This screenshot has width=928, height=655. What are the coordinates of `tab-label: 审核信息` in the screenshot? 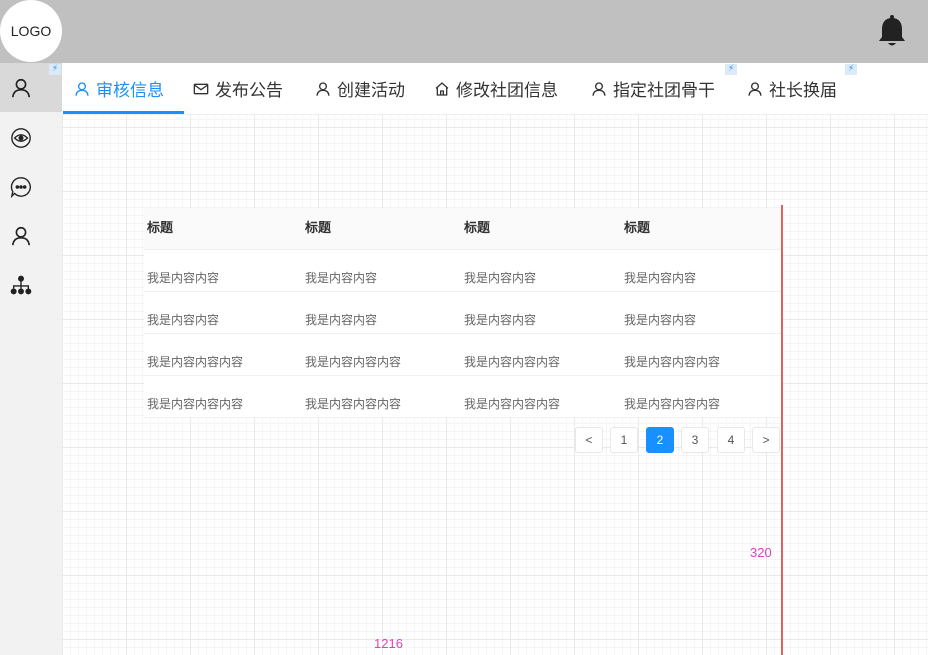 It's located at (130, 91).